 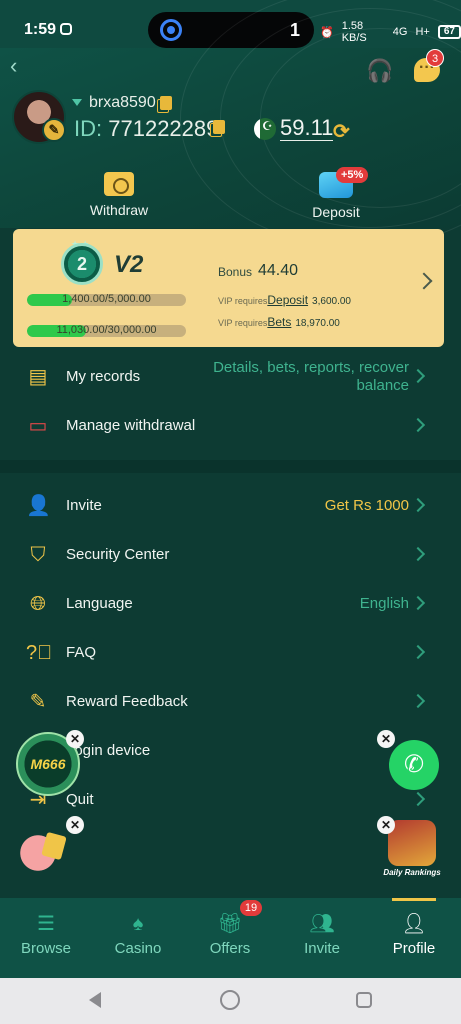 I want to click on vip-progress-bar-2: 11,030.00/30,000.00, so click(x=106, y=331).